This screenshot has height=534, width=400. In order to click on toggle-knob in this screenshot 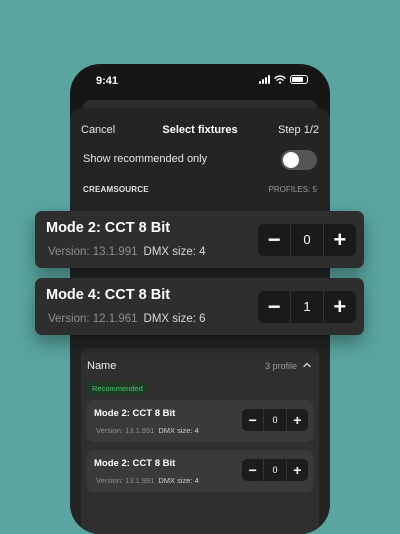, I will do `click(291, 160)`.